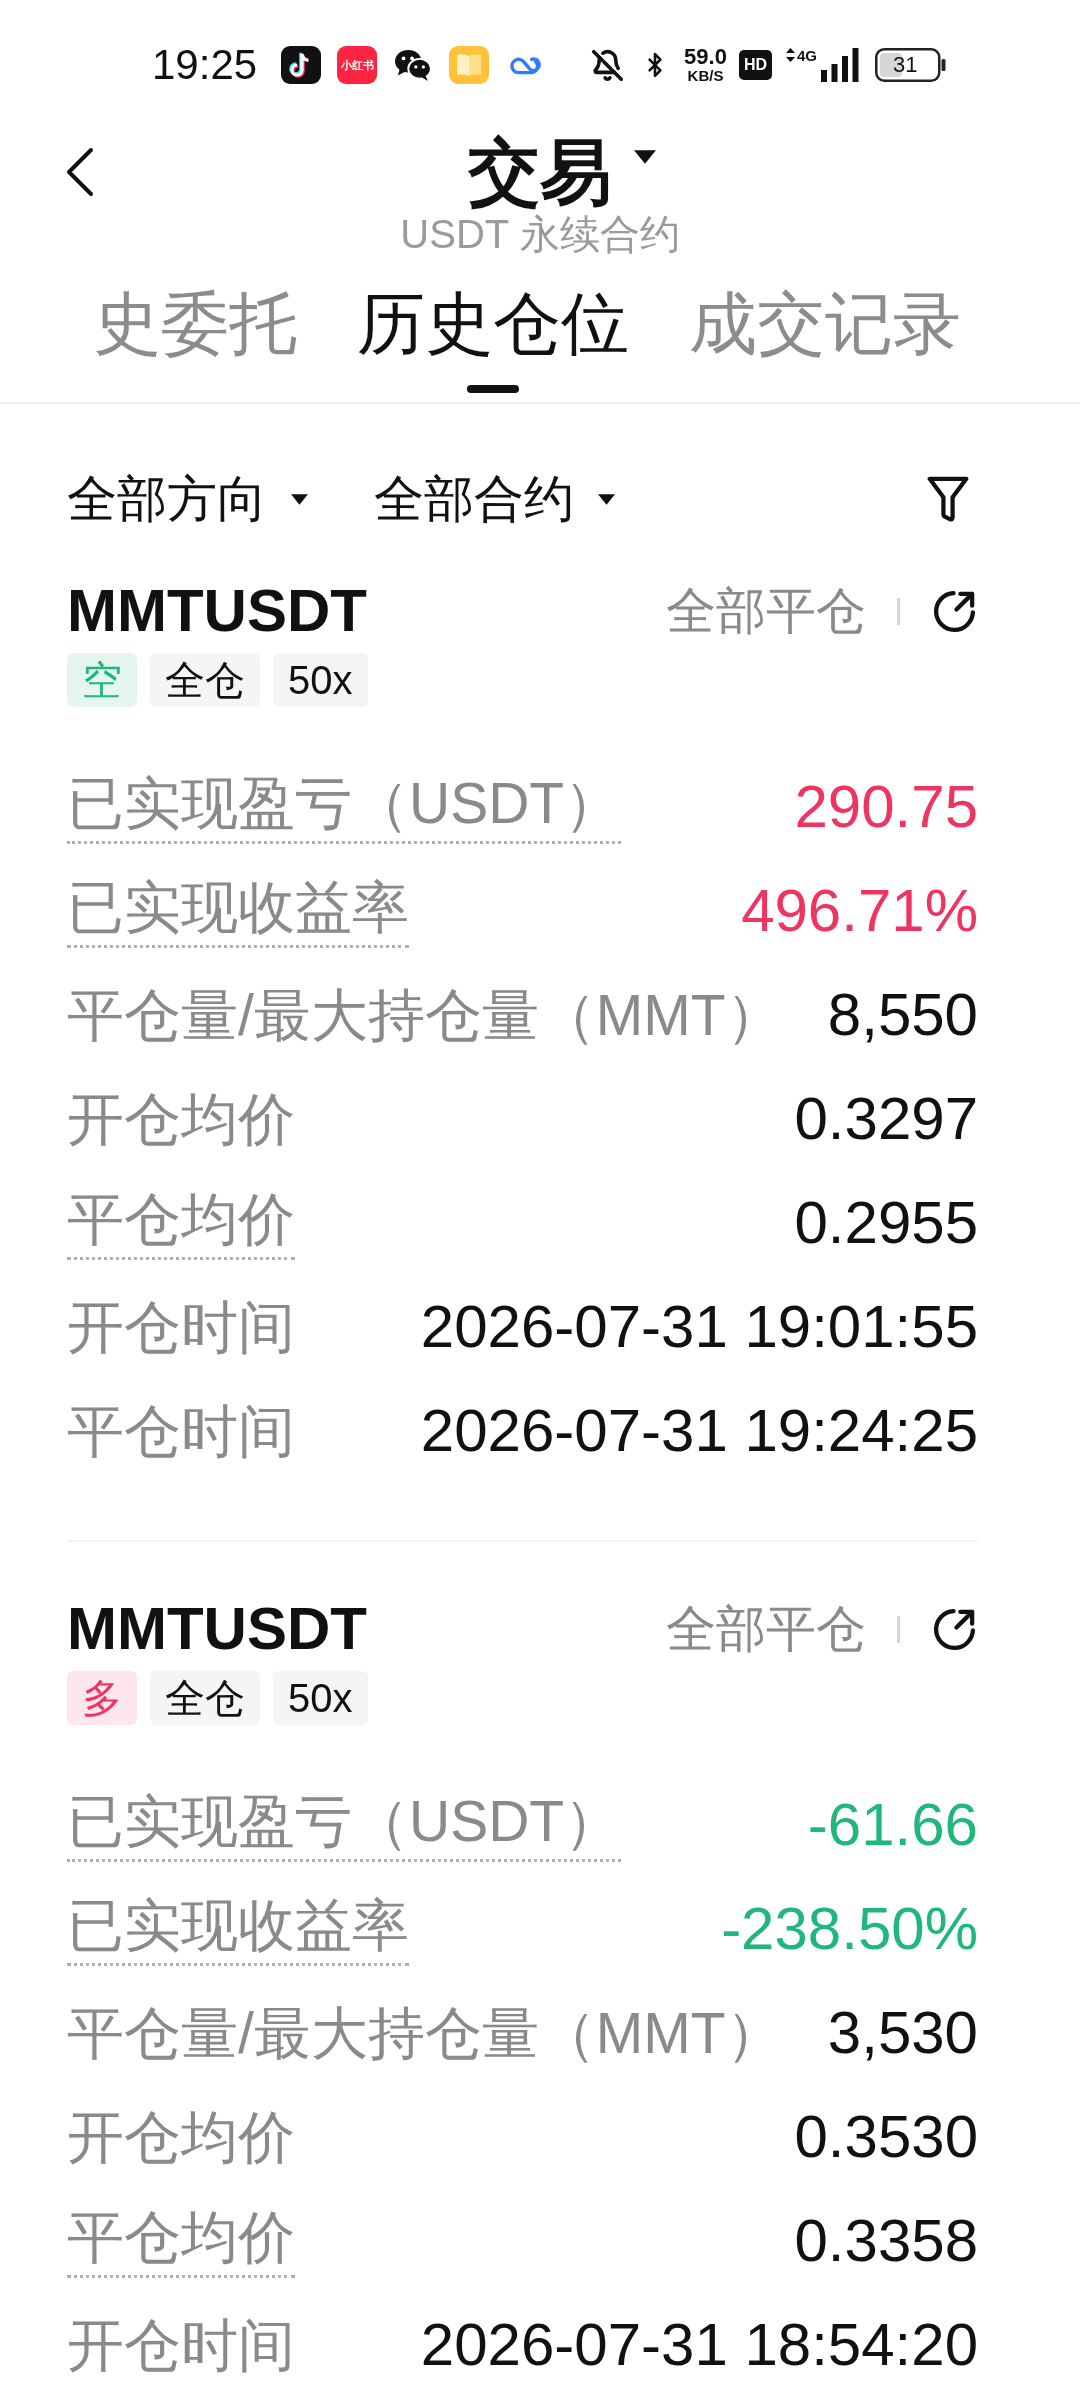 The height and width of the screenshot is (2400, 1080). What do you see at coordinates (705, 76) in the screenshot?
I see `speed-unit: KB/S` at bounding box center [705, 76].